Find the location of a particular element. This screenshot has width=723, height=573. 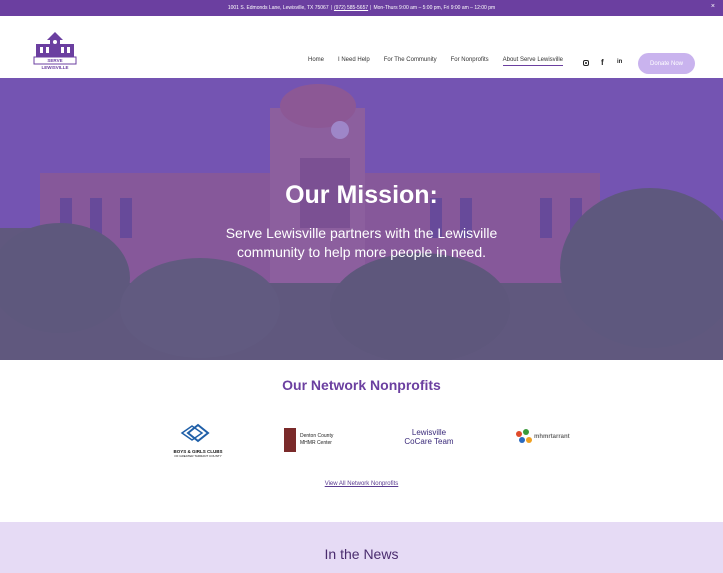

partner-name: mhmrtarrant is located at coordinates (552, 437).